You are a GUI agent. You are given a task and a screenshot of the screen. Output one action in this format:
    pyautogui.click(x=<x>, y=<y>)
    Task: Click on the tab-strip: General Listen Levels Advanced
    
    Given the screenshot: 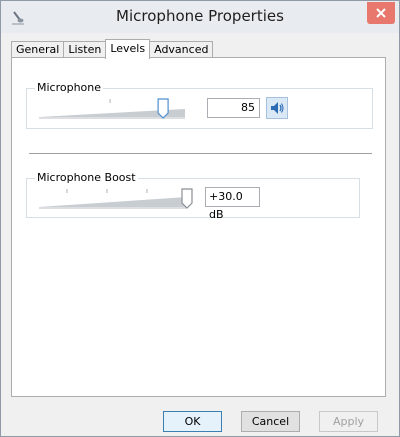 What is the action you would take?
    pyautogui.click(x=112, y=49)
    